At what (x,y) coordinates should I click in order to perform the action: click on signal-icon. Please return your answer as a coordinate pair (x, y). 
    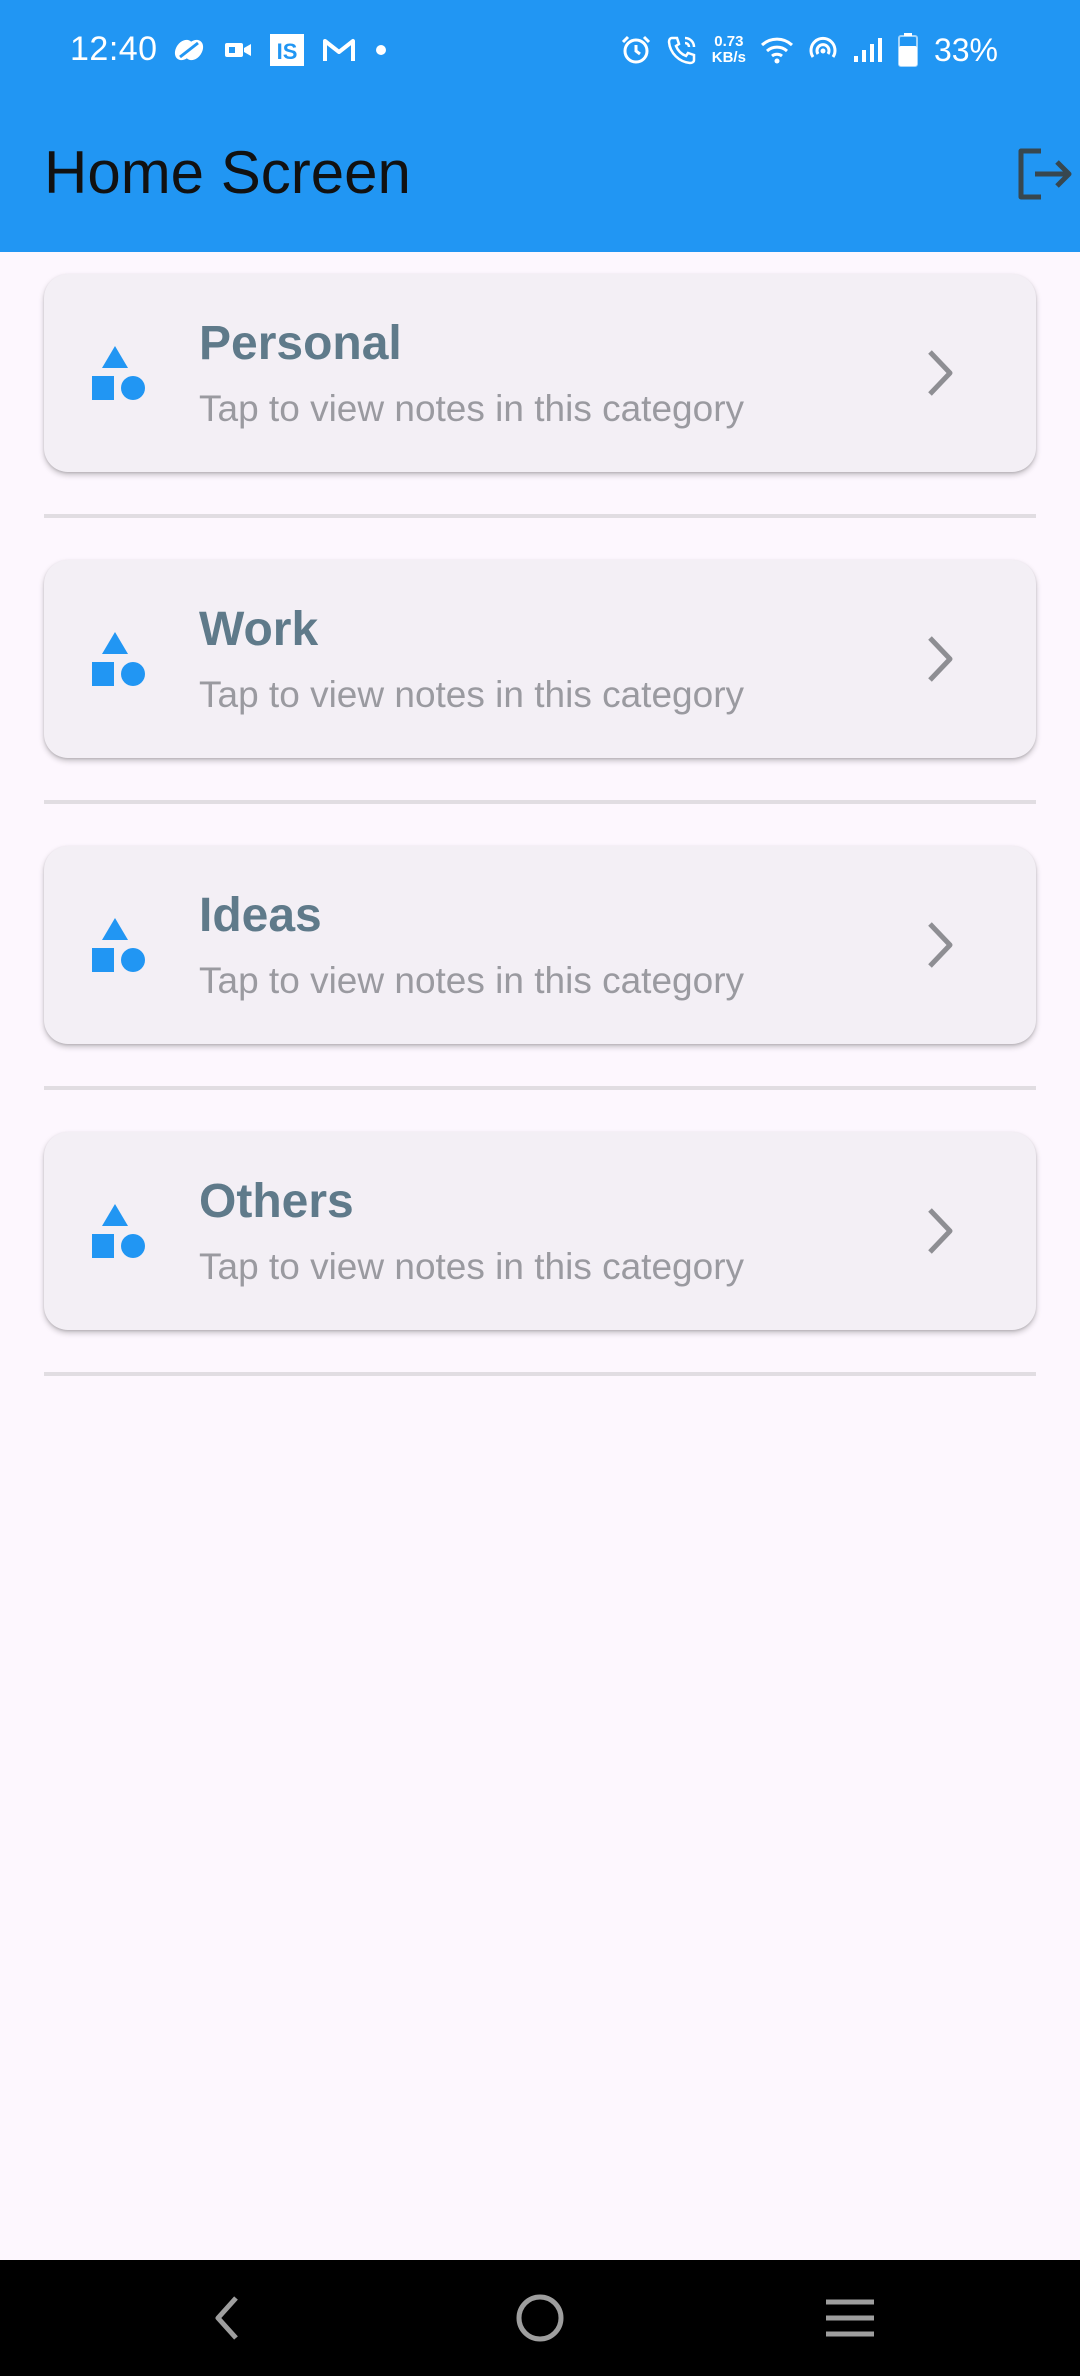
    Looking at the image, I should click on (868, 50).